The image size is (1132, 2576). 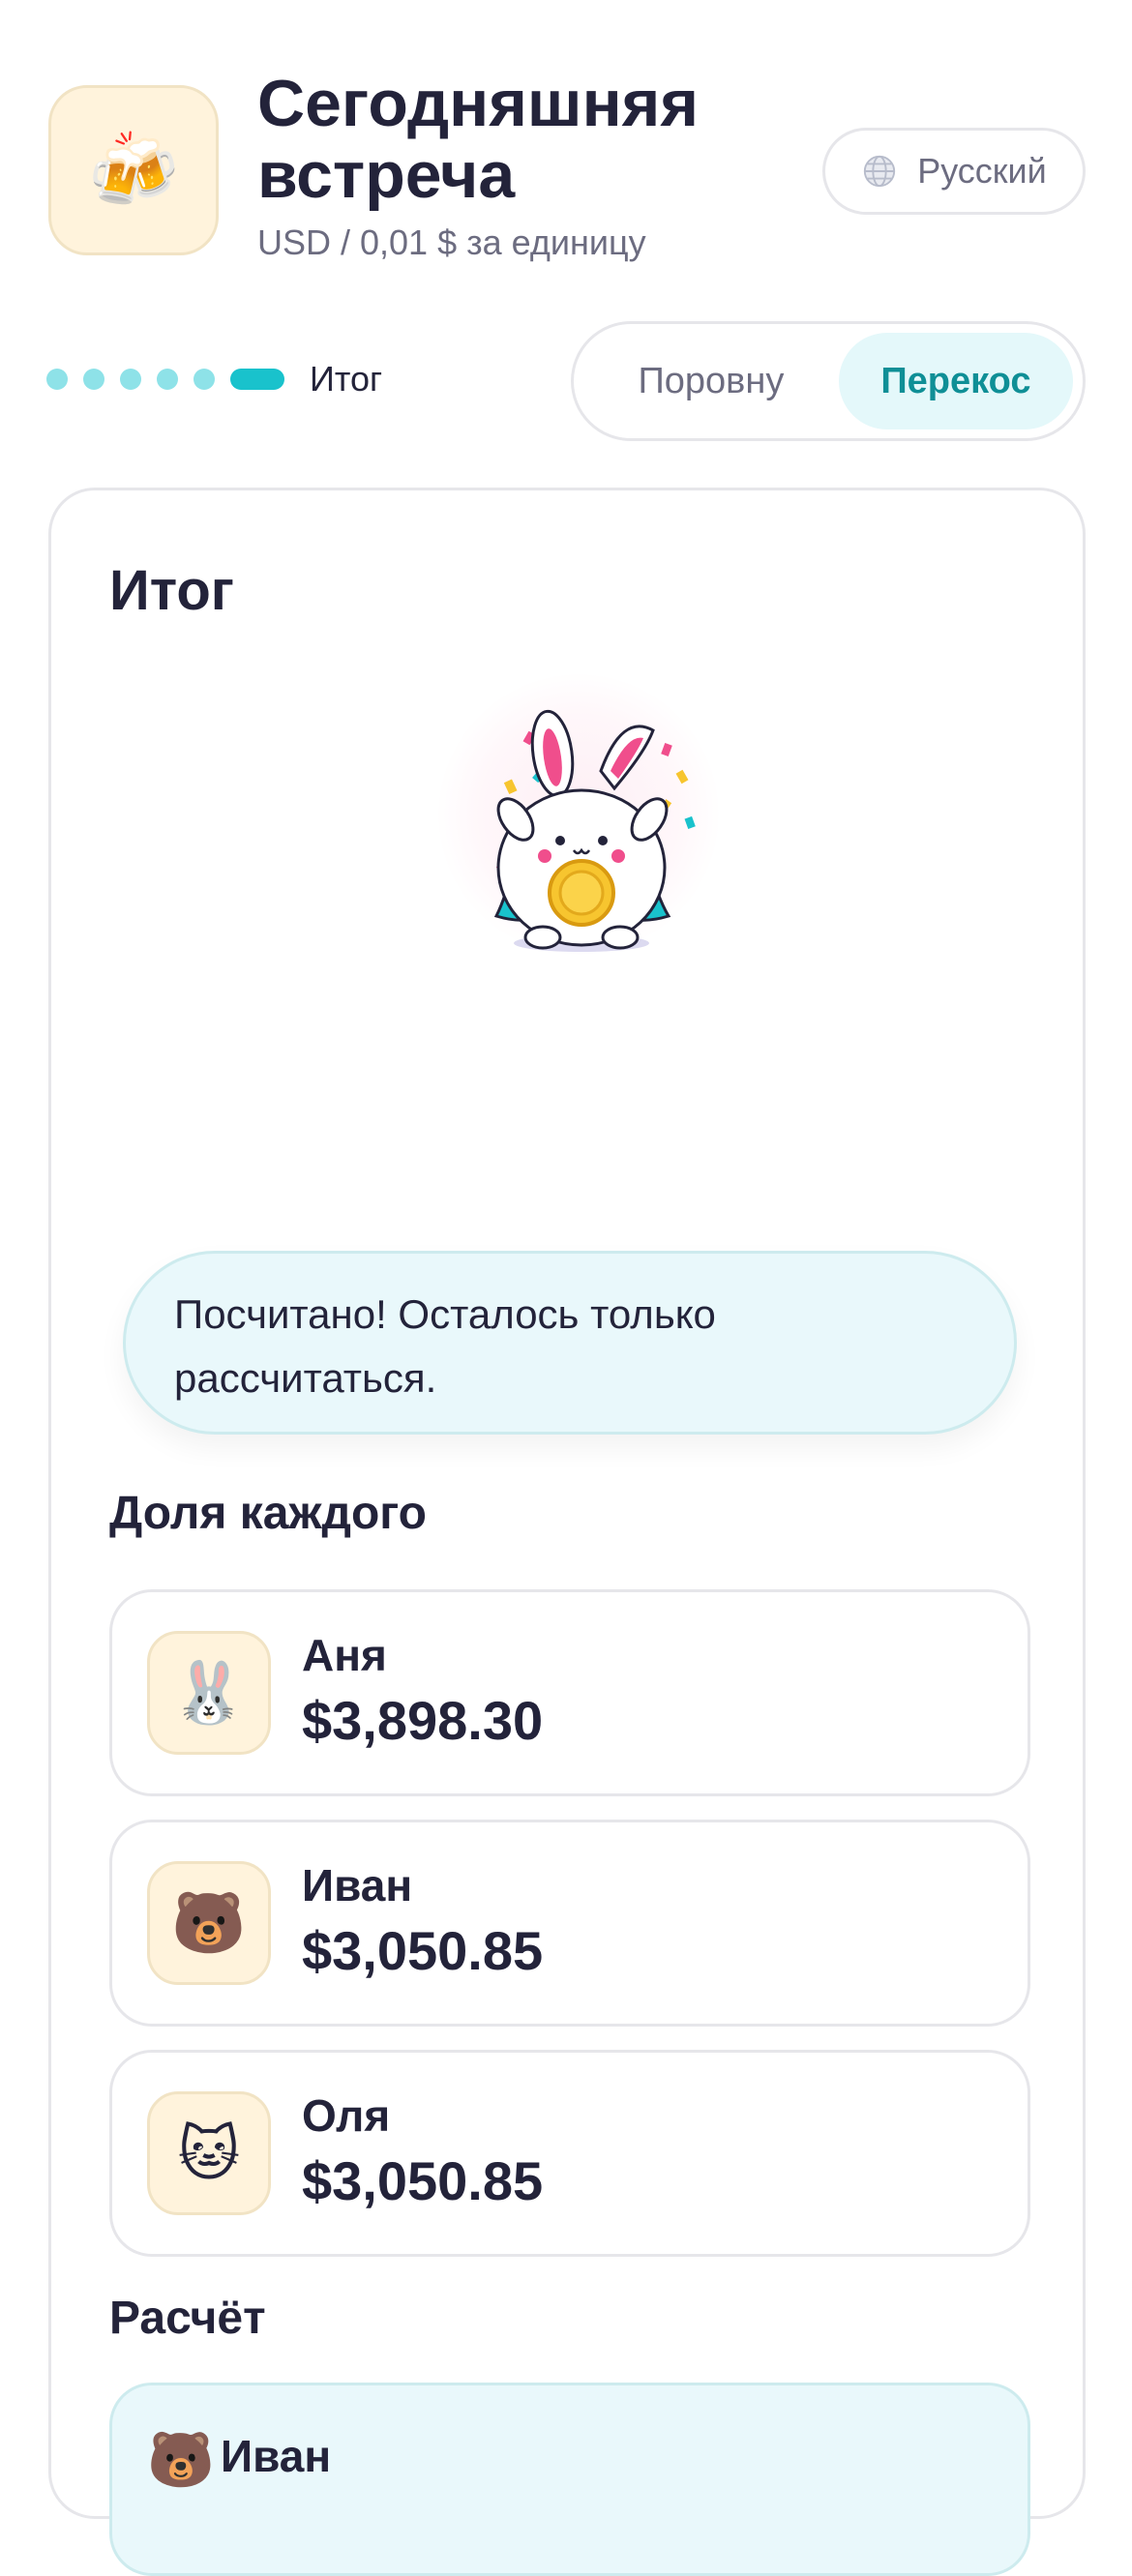 I want to click on globe-icon, so click(x=880, y=172).